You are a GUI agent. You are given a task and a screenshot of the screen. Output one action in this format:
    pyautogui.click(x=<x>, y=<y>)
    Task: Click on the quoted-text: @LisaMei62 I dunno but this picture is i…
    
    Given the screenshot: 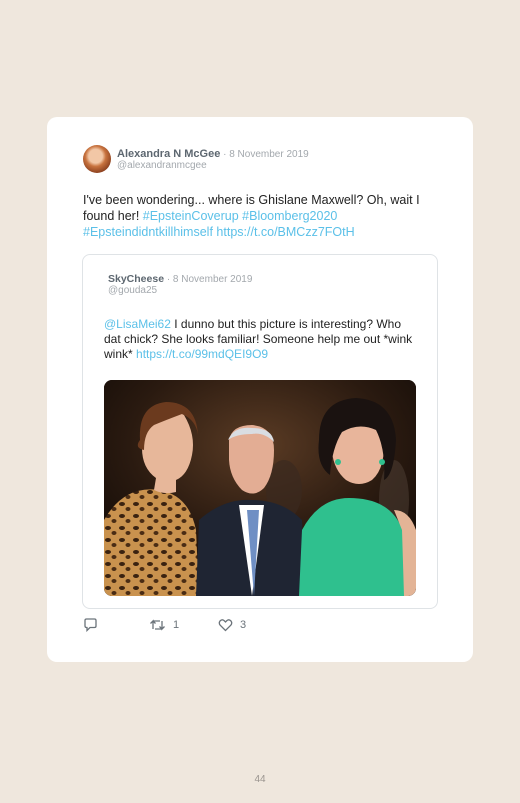 What is the action you would take?
    pyautogui.click(x=259, y=339)
    